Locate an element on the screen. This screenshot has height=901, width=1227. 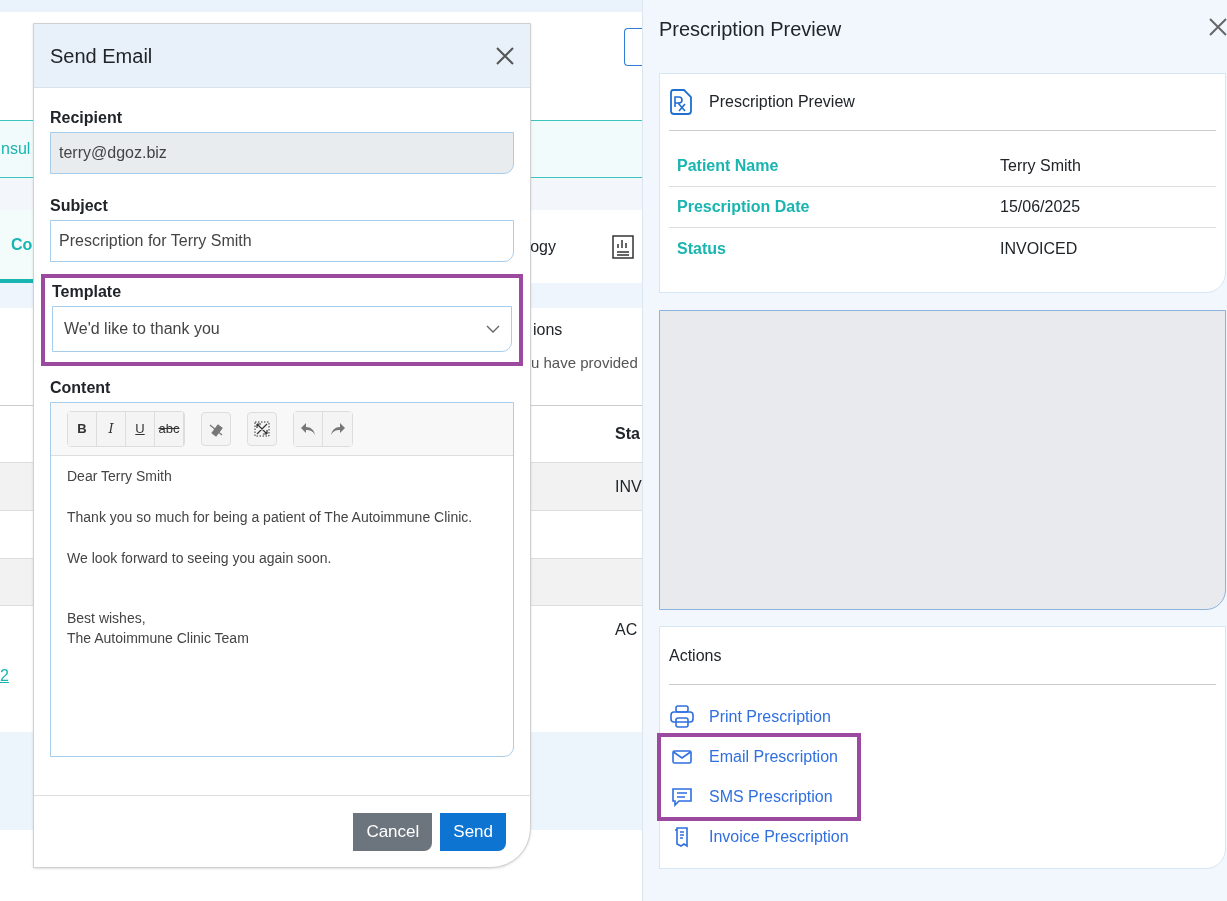
expand-icon is located at coordinates (262, 429).